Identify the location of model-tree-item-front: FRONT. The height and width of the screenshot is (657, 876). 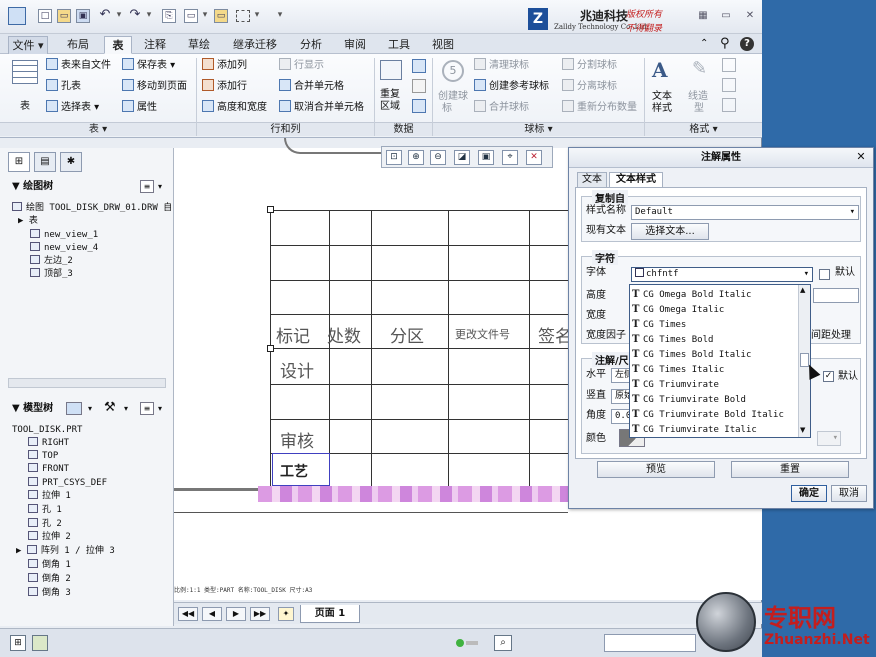
(48, 469).